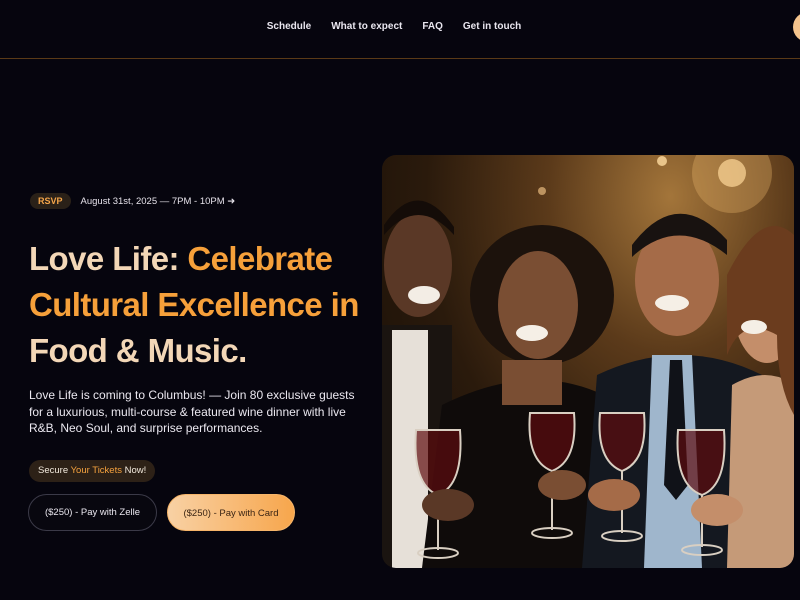 The height and width of the screenshot is (600, 800). I want to click on nav-link-faq: FAQ, so click(432, 26).